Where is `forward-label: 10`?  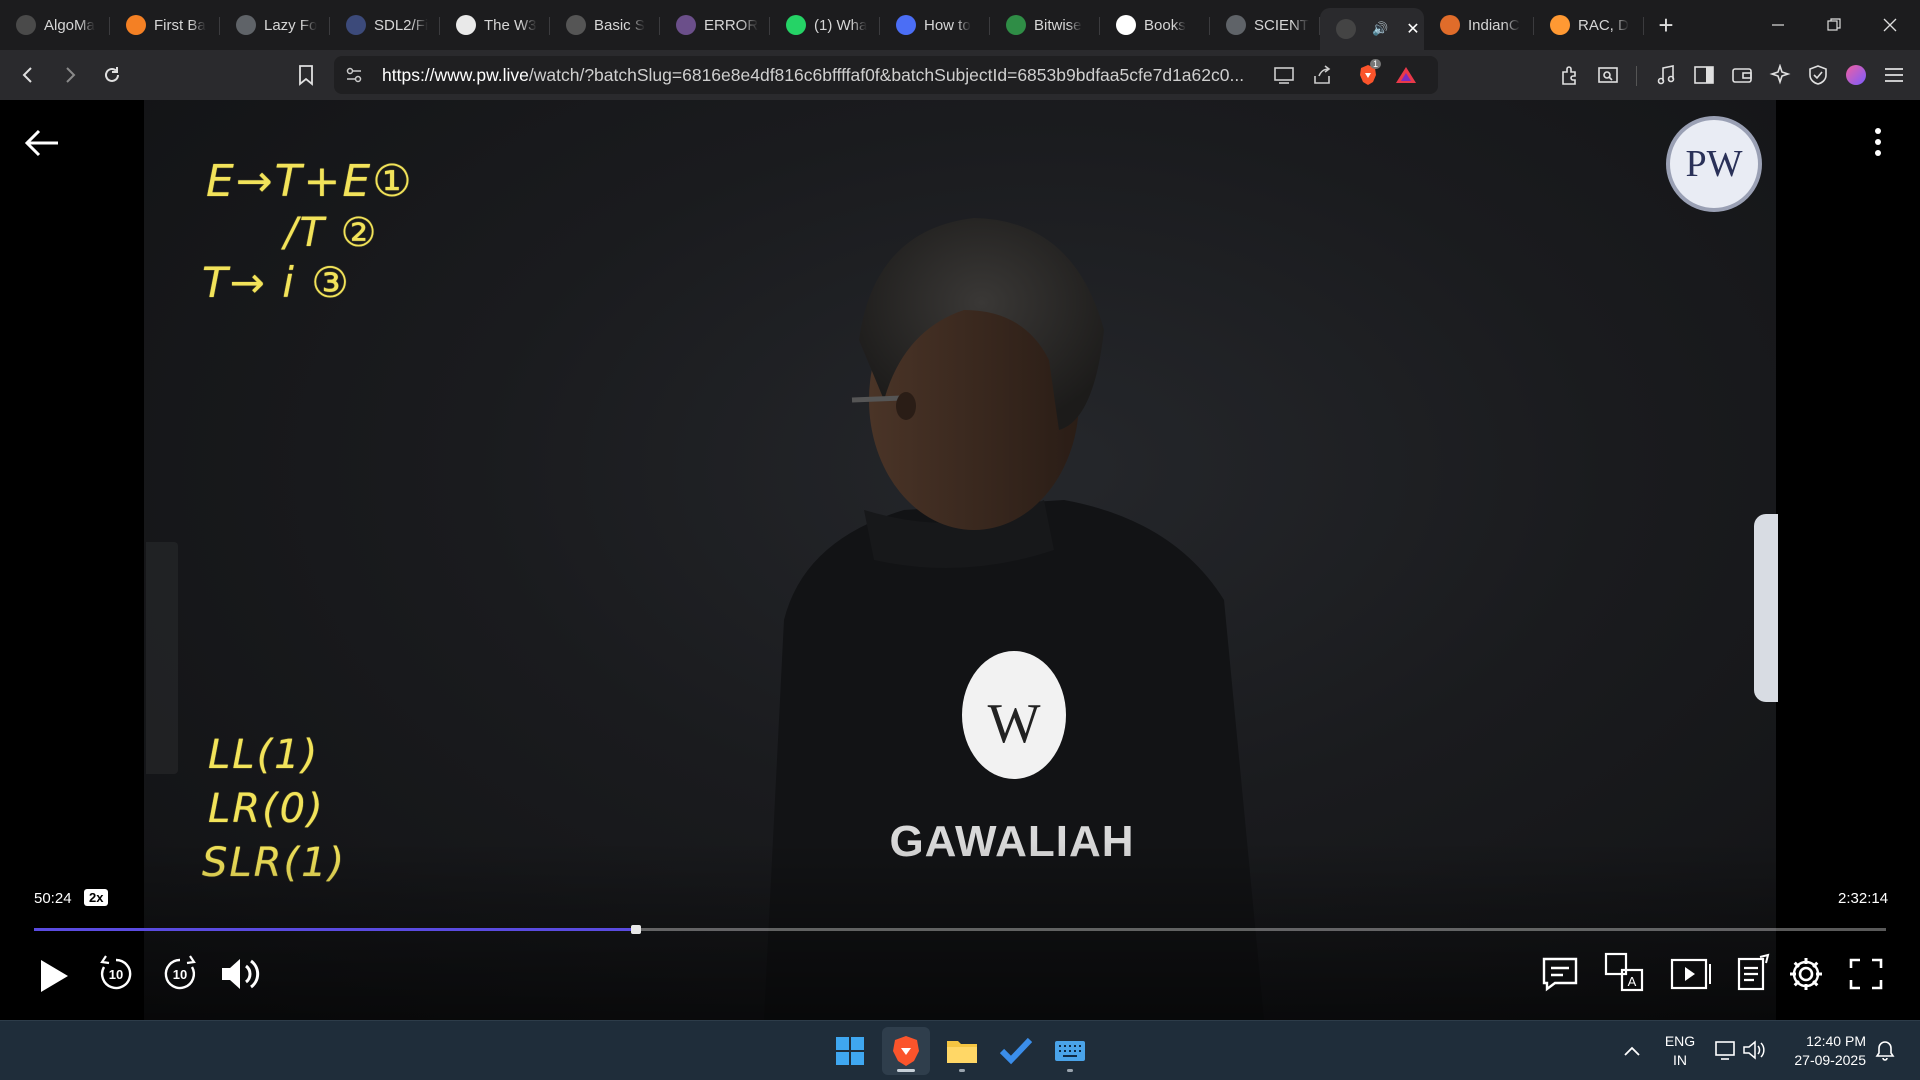
forward-label: 10 is located at coordinates (180, 974).